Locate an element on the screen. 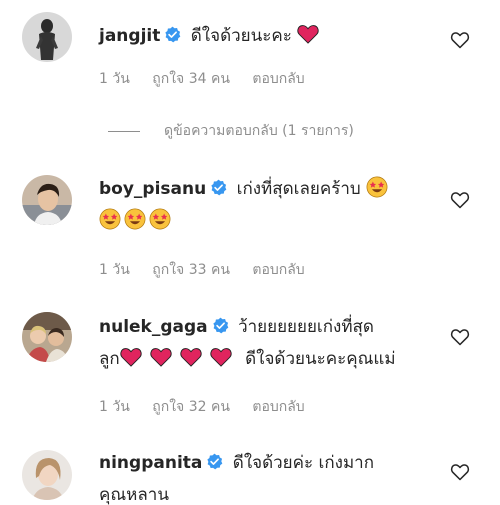  group-photo-avatar is located at coordinates (47, 337).